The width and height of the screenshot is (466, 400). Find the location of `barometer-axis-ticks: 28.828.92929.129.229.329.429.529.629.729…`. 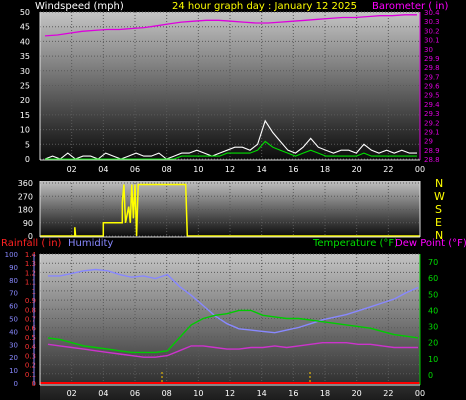

barometer-axis-ticks: 28.828.92929.129.229.329.429.529.629.729… is located at coordinates (432, 86).